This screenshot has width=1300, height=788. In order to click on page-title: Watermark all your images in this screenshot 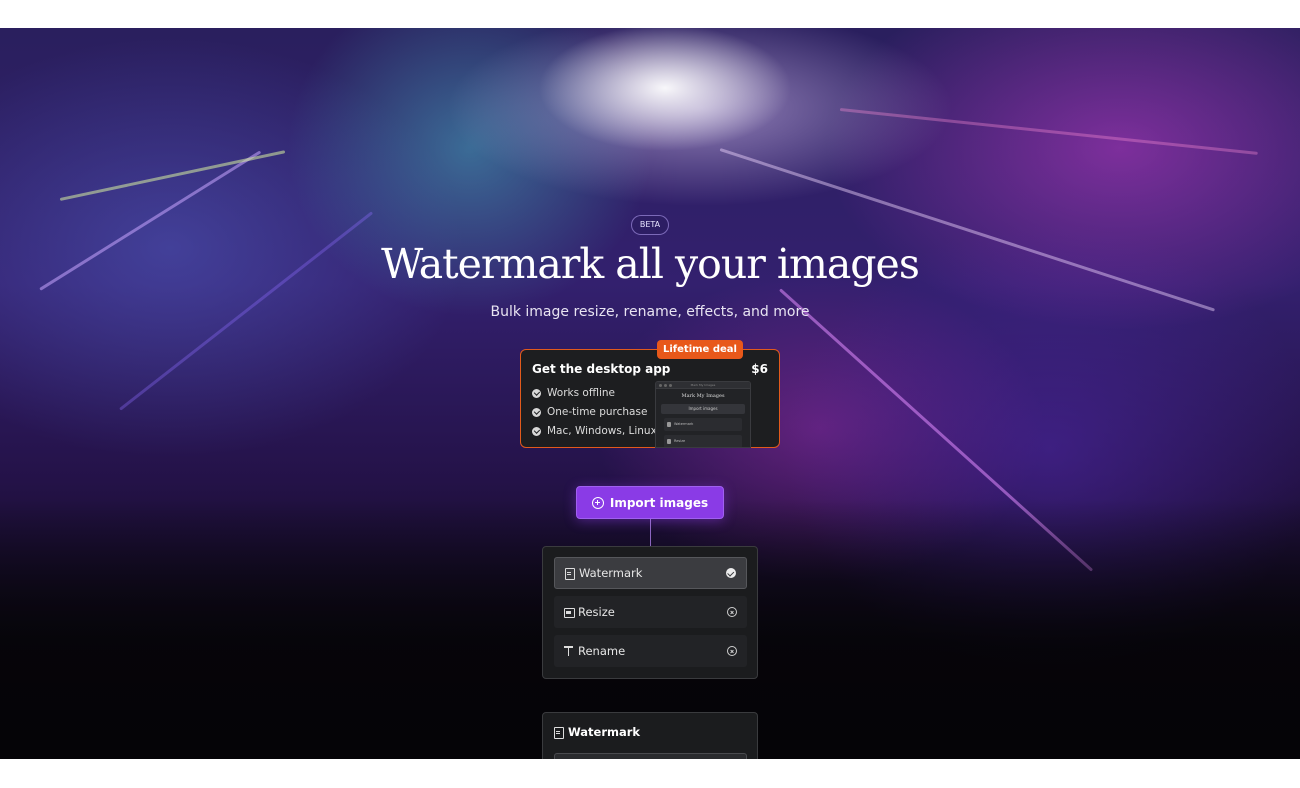, I will do `click(650, 264)`.